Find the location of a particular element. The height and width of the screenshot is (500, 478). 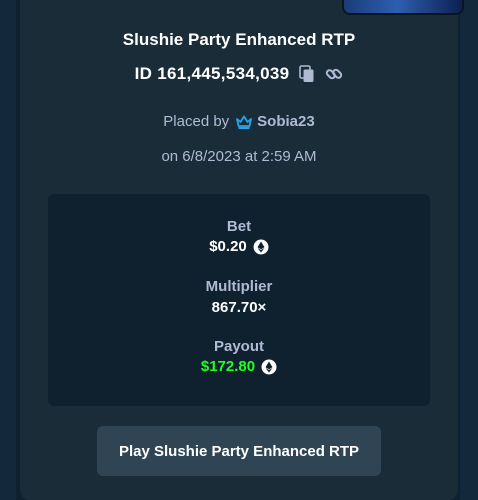

placed-by-row: Placed by Sobia23 is located at coordinates (239, 121).